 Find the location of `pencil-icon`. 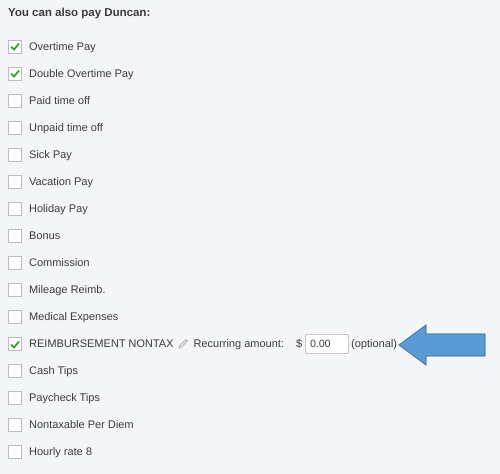

pencil-icon is located at coordinates (183, 344).